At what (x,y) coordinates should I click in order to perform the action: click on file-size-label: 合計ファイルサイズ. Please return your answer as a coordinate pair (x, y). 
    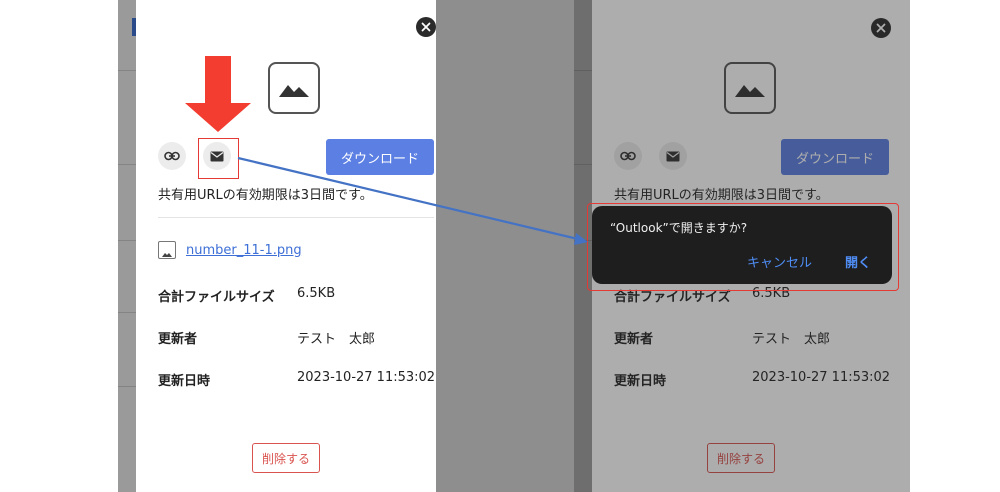
    Looking at the image, I should click on (216, 297).